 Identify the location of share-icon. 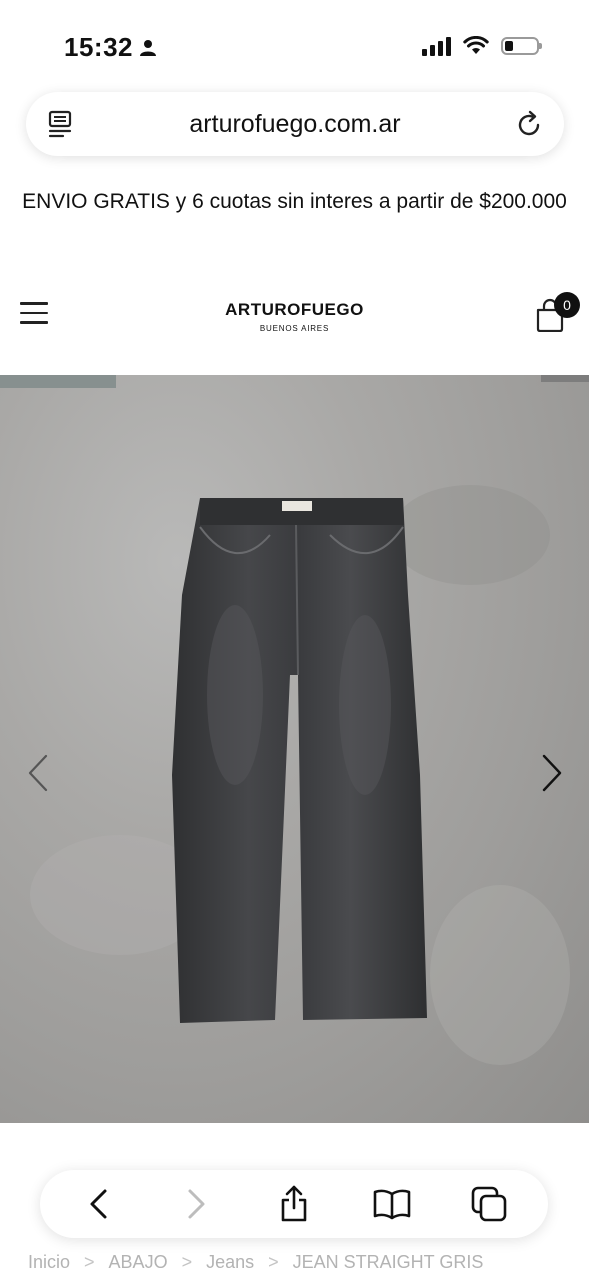
(294, 1203).